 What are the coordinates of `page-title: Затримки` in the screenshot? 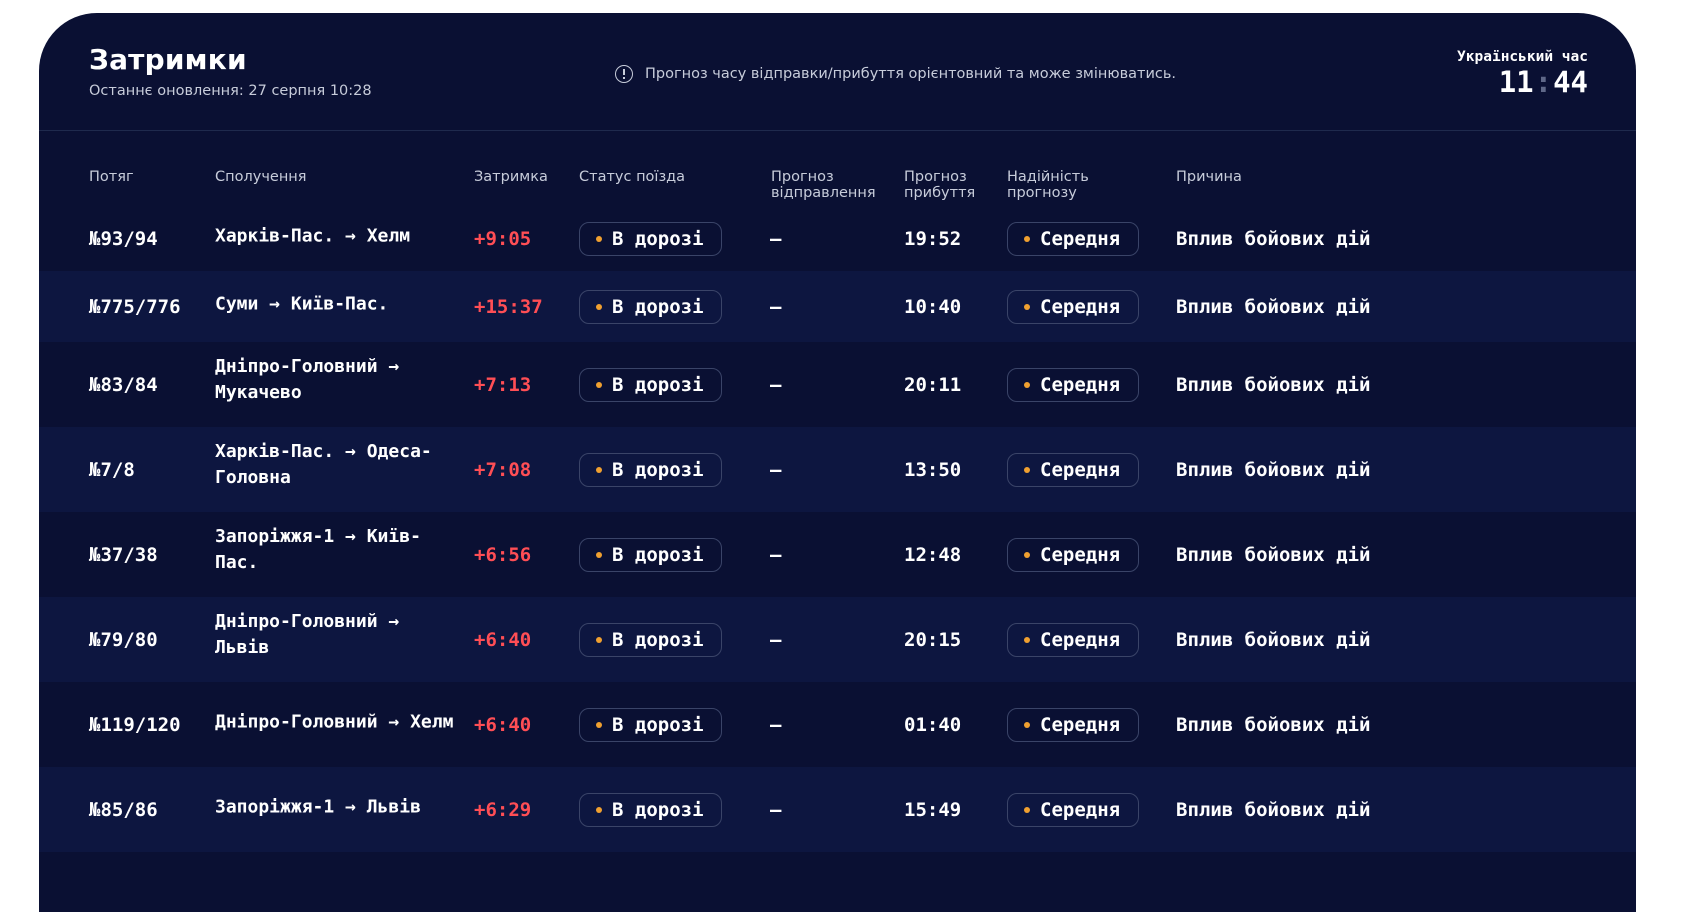 It's located at (168, 59).